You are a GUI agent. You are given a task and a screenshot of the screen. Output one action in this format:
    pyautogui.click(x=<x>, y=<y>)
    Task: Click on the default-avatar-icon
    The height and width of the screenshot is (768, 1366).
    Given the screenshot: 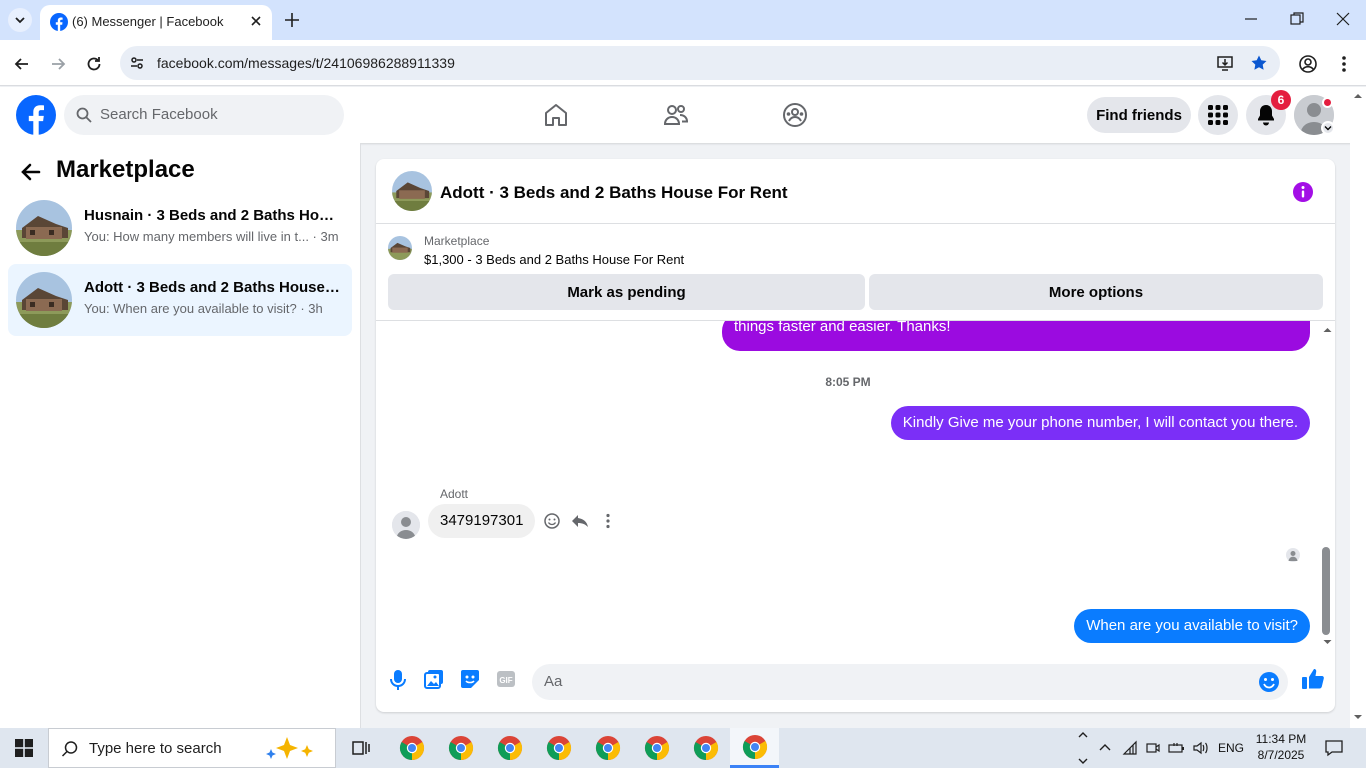 What is the action you would take?
    pyautogui.click(x=406, y=525)
    